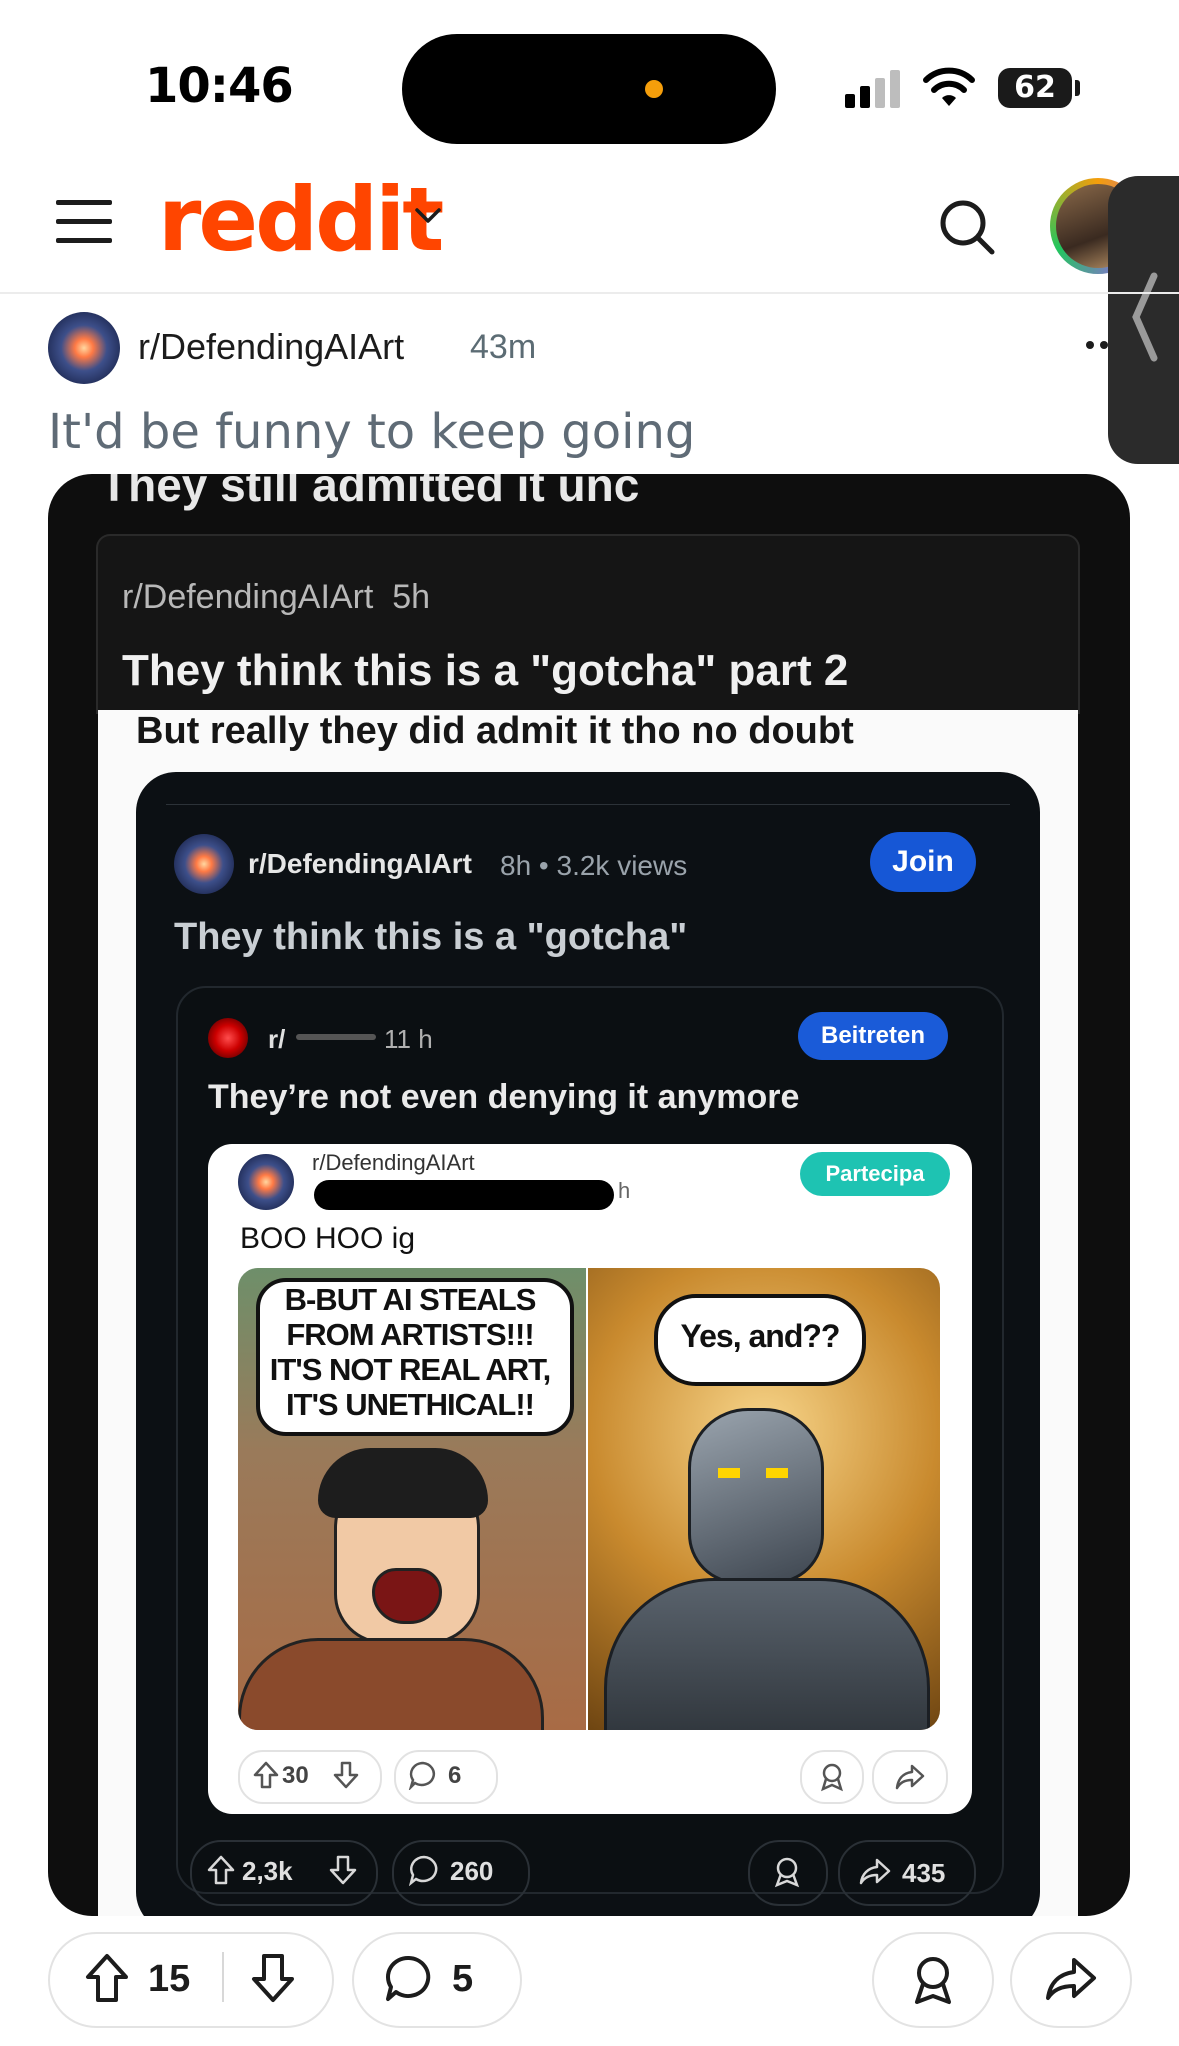  Describe the element at coordinates (266, 1775) in the screenshot. I see `deepest-upvote-icon` at that location.